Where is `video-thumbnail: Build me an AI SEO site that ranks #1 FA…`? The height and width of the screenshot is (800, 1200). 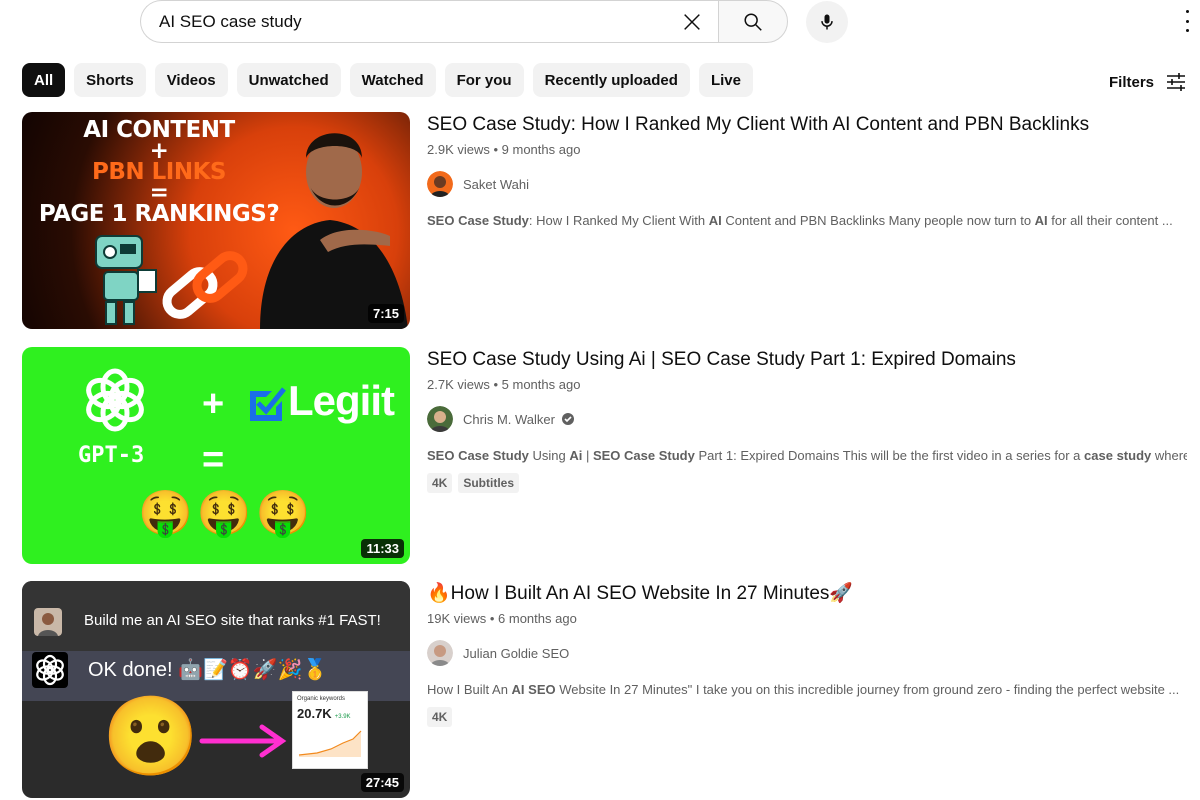 video-thumbnail: Build me an AI SEO site that ranks #1 FA… is located at coordinates (216, 689).